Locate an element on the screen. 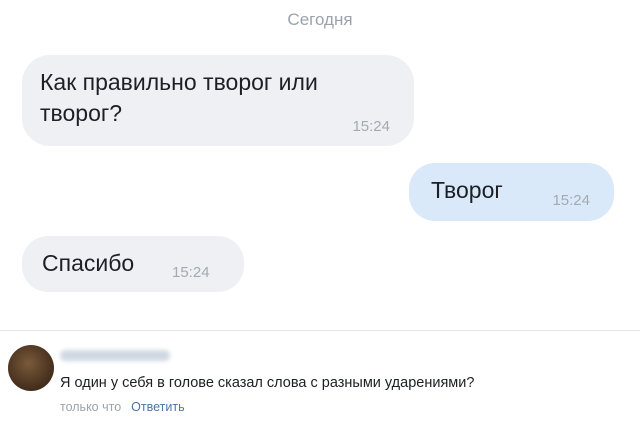 The image size is (640, 427). comment-timestamp: только что is located at coordinates (91, 407).